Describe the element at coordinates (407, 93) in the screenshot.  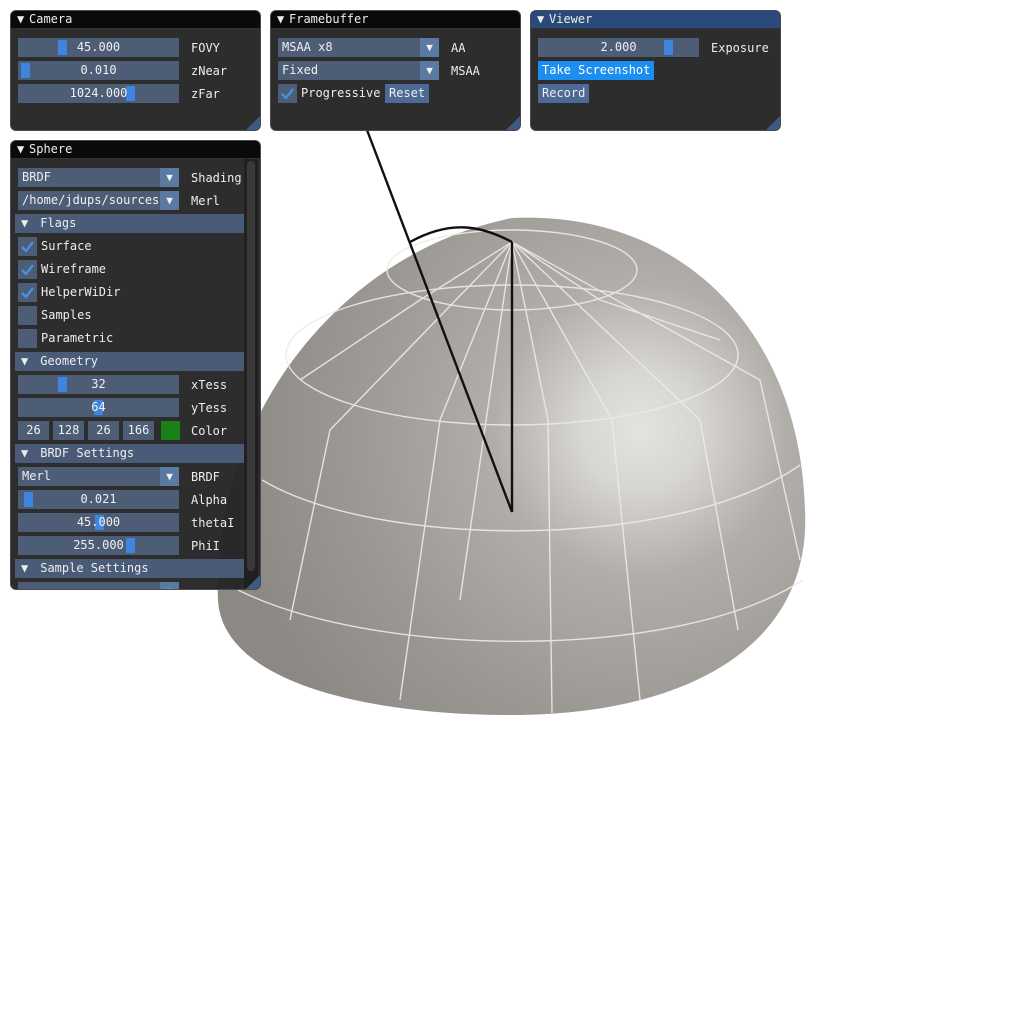
I see `reset-button: Reset` at that location.